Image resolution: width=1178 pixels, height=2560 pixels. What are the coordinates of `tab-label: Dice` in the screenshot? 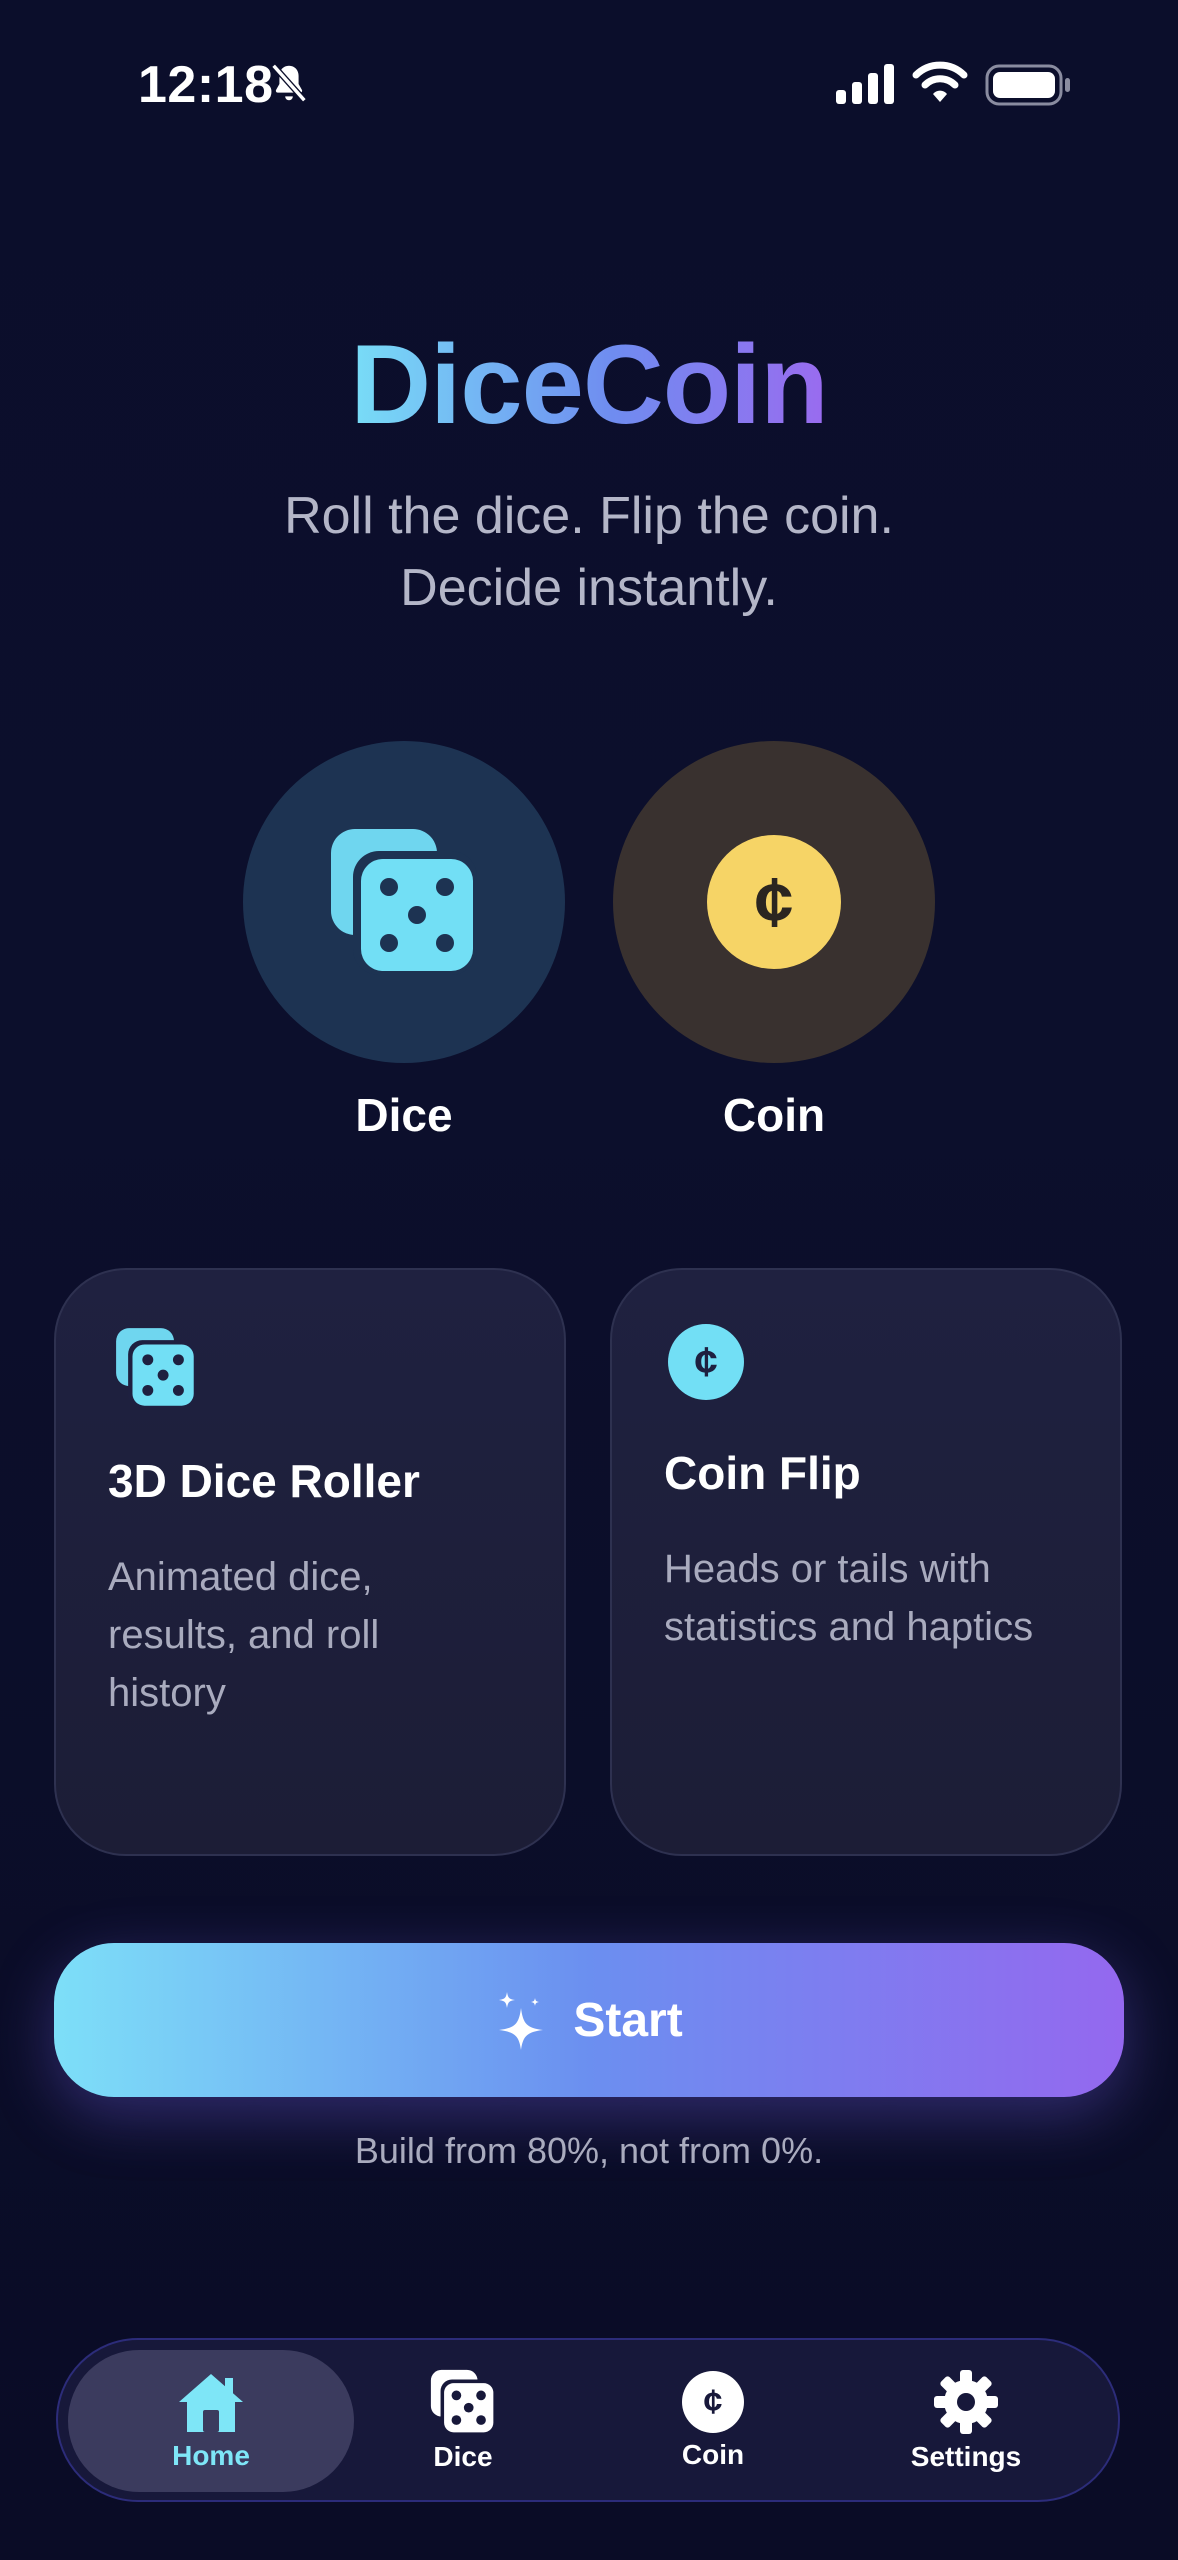 It's located at (463, 2456).